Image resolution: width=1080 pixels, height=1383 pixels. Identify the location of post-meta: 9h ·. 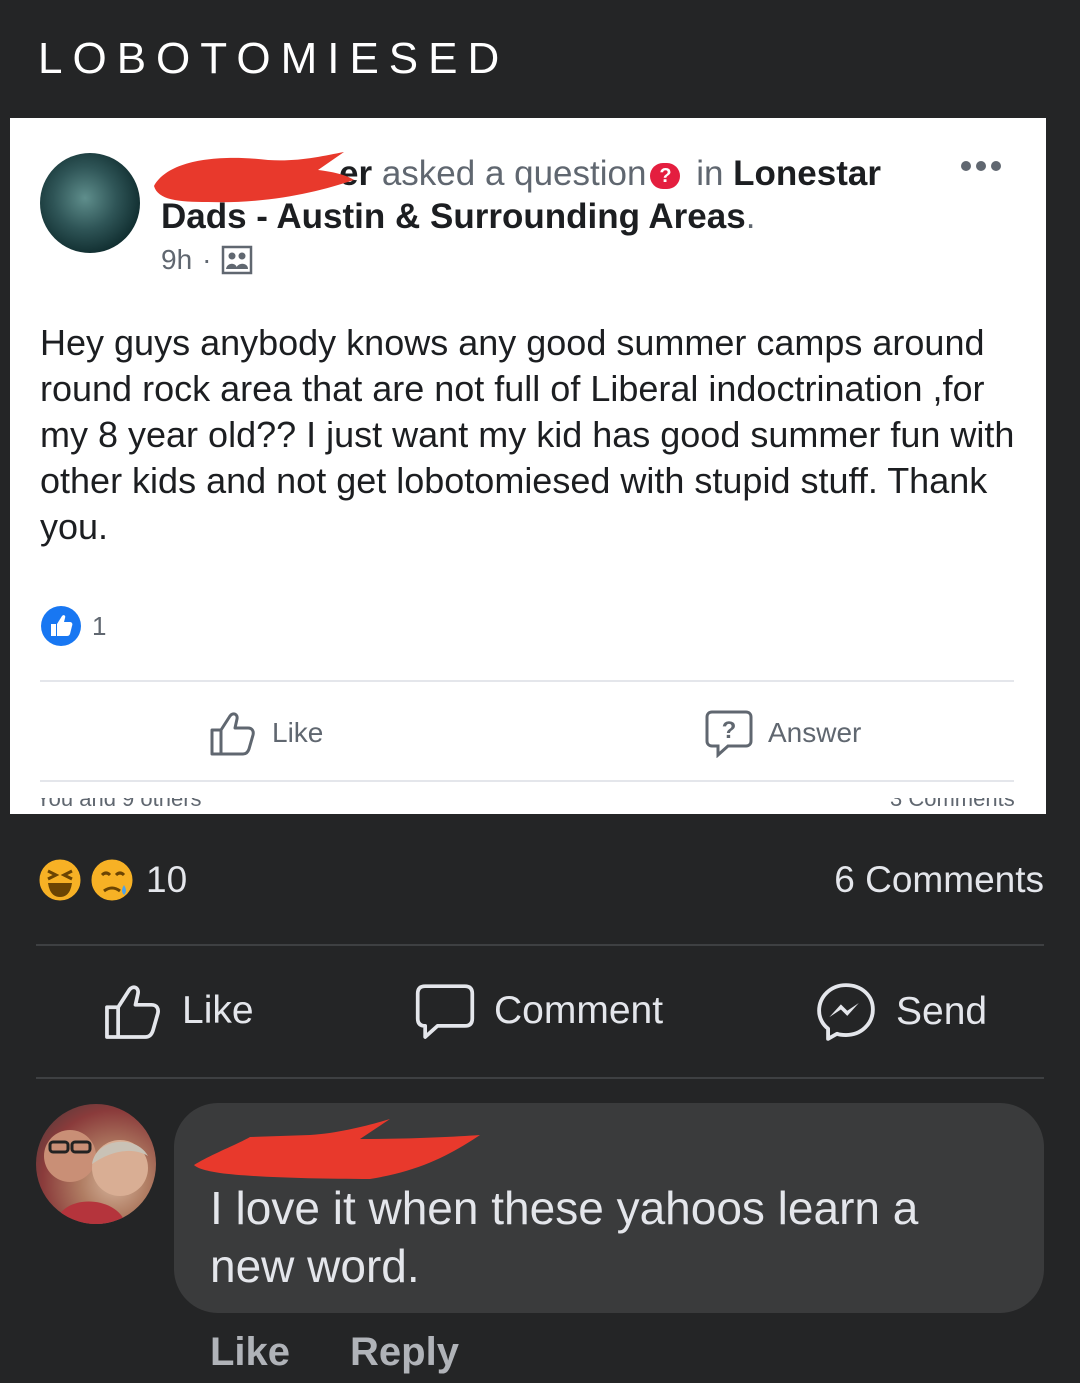
(207, 260).